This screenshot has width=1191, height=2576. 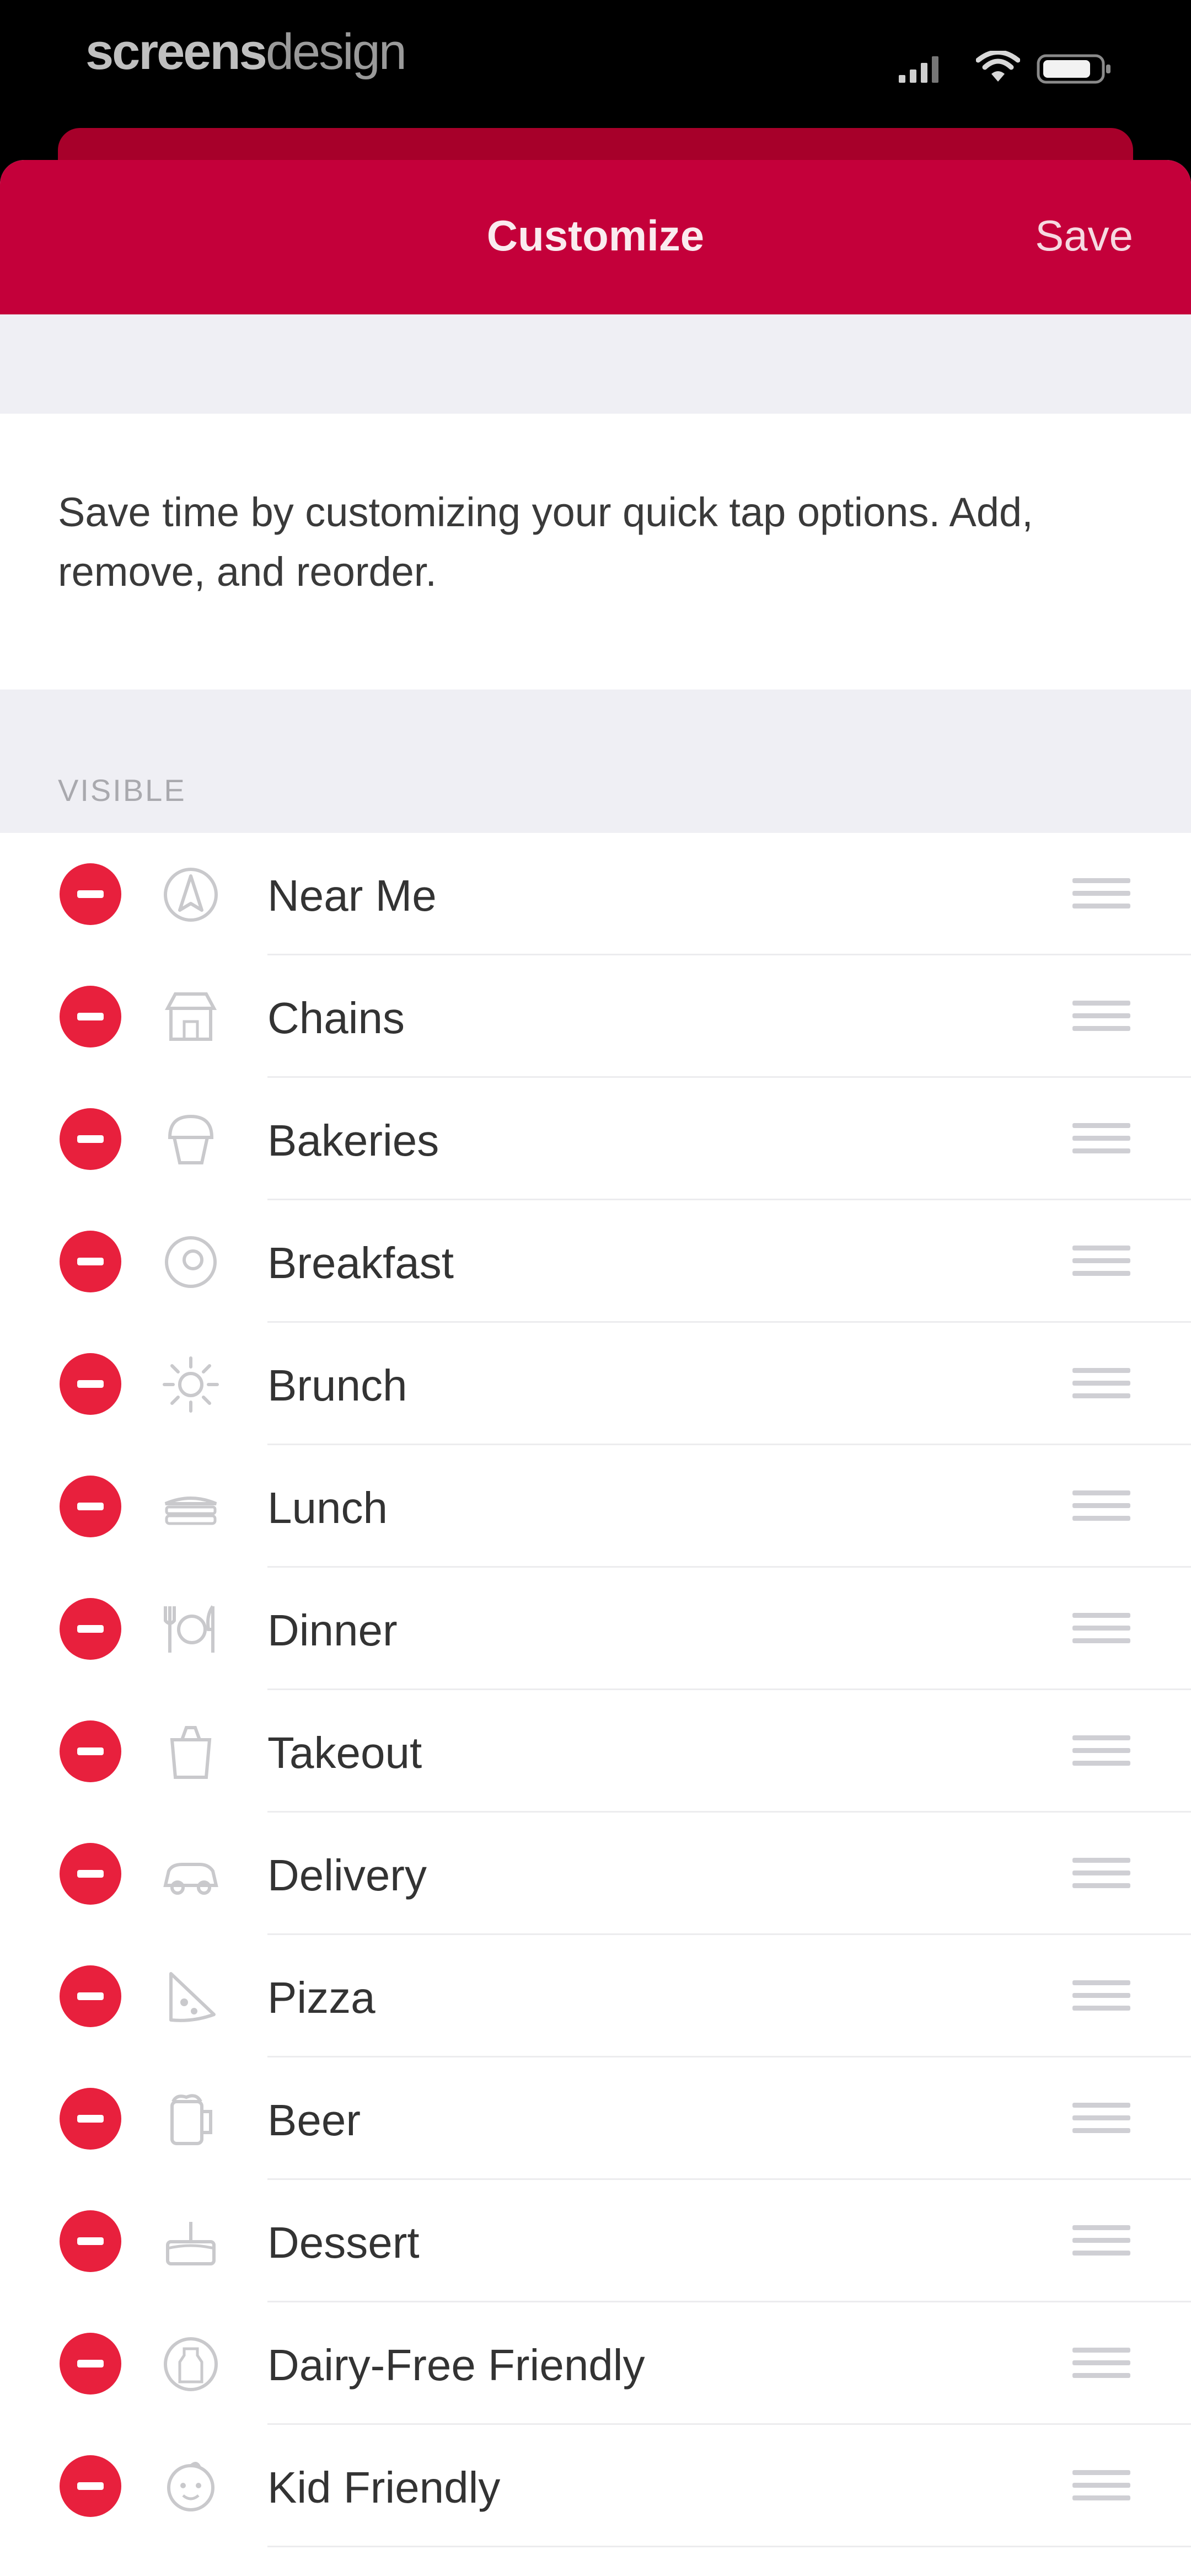 I want to click on list-item: Dessert, so click(x=595, y=2241).